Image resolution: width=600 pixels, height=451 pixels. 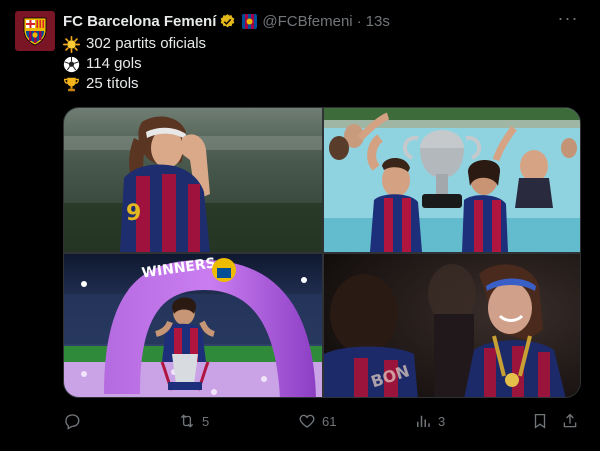 What do you see at coordinates (317, 421) in the screenshot?
I see `like-button: 61` at bounding box center [317, 421].